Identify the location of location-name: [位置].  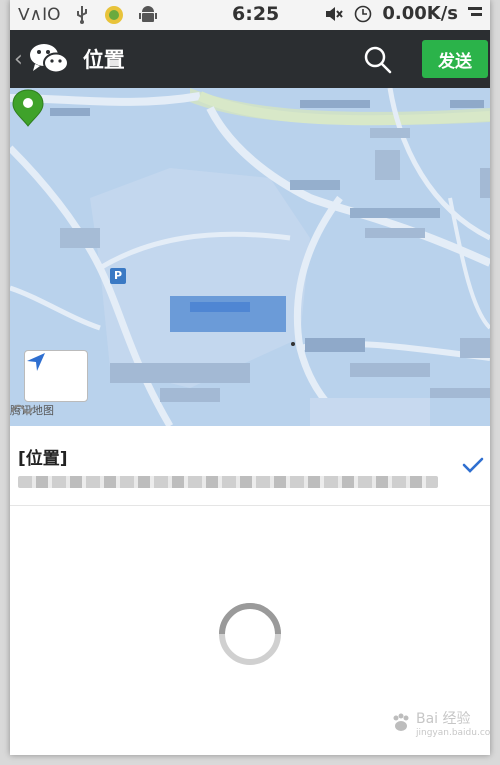
(43, 459).